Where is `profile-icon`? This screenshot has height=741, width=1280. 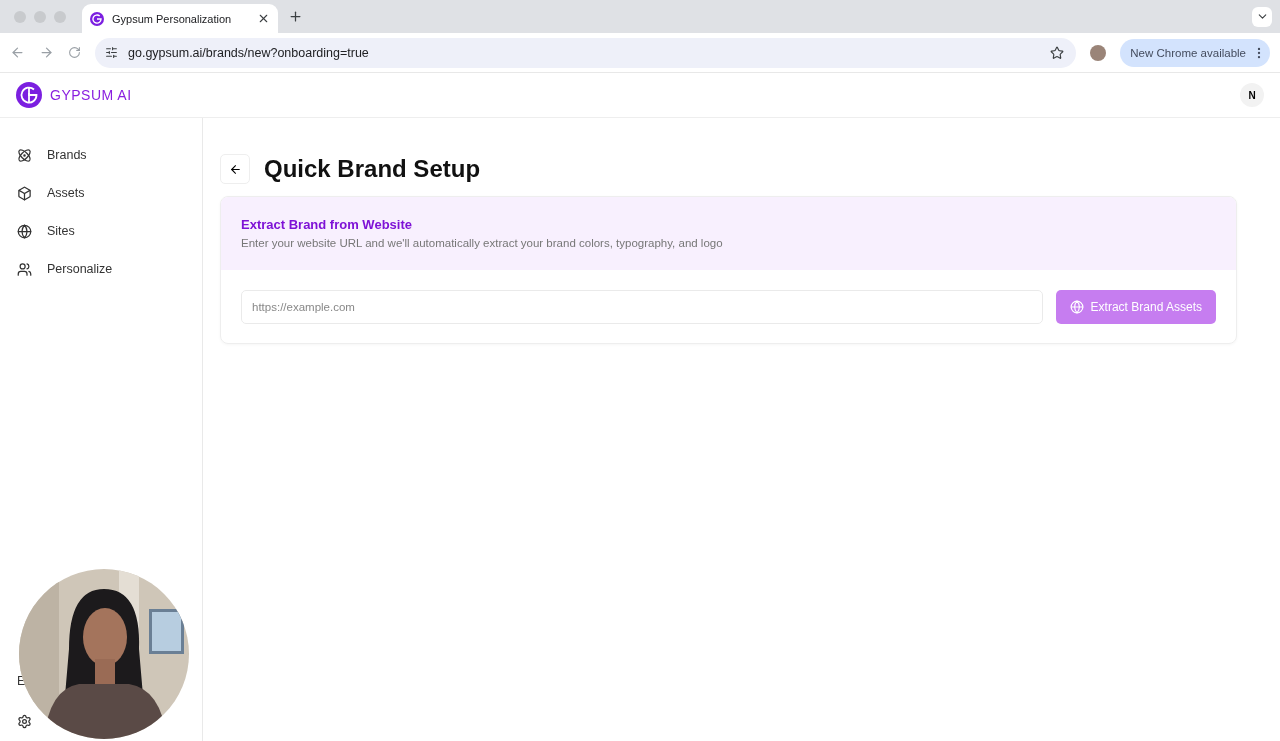 profile-icon is located at coordinates (1098, 52).